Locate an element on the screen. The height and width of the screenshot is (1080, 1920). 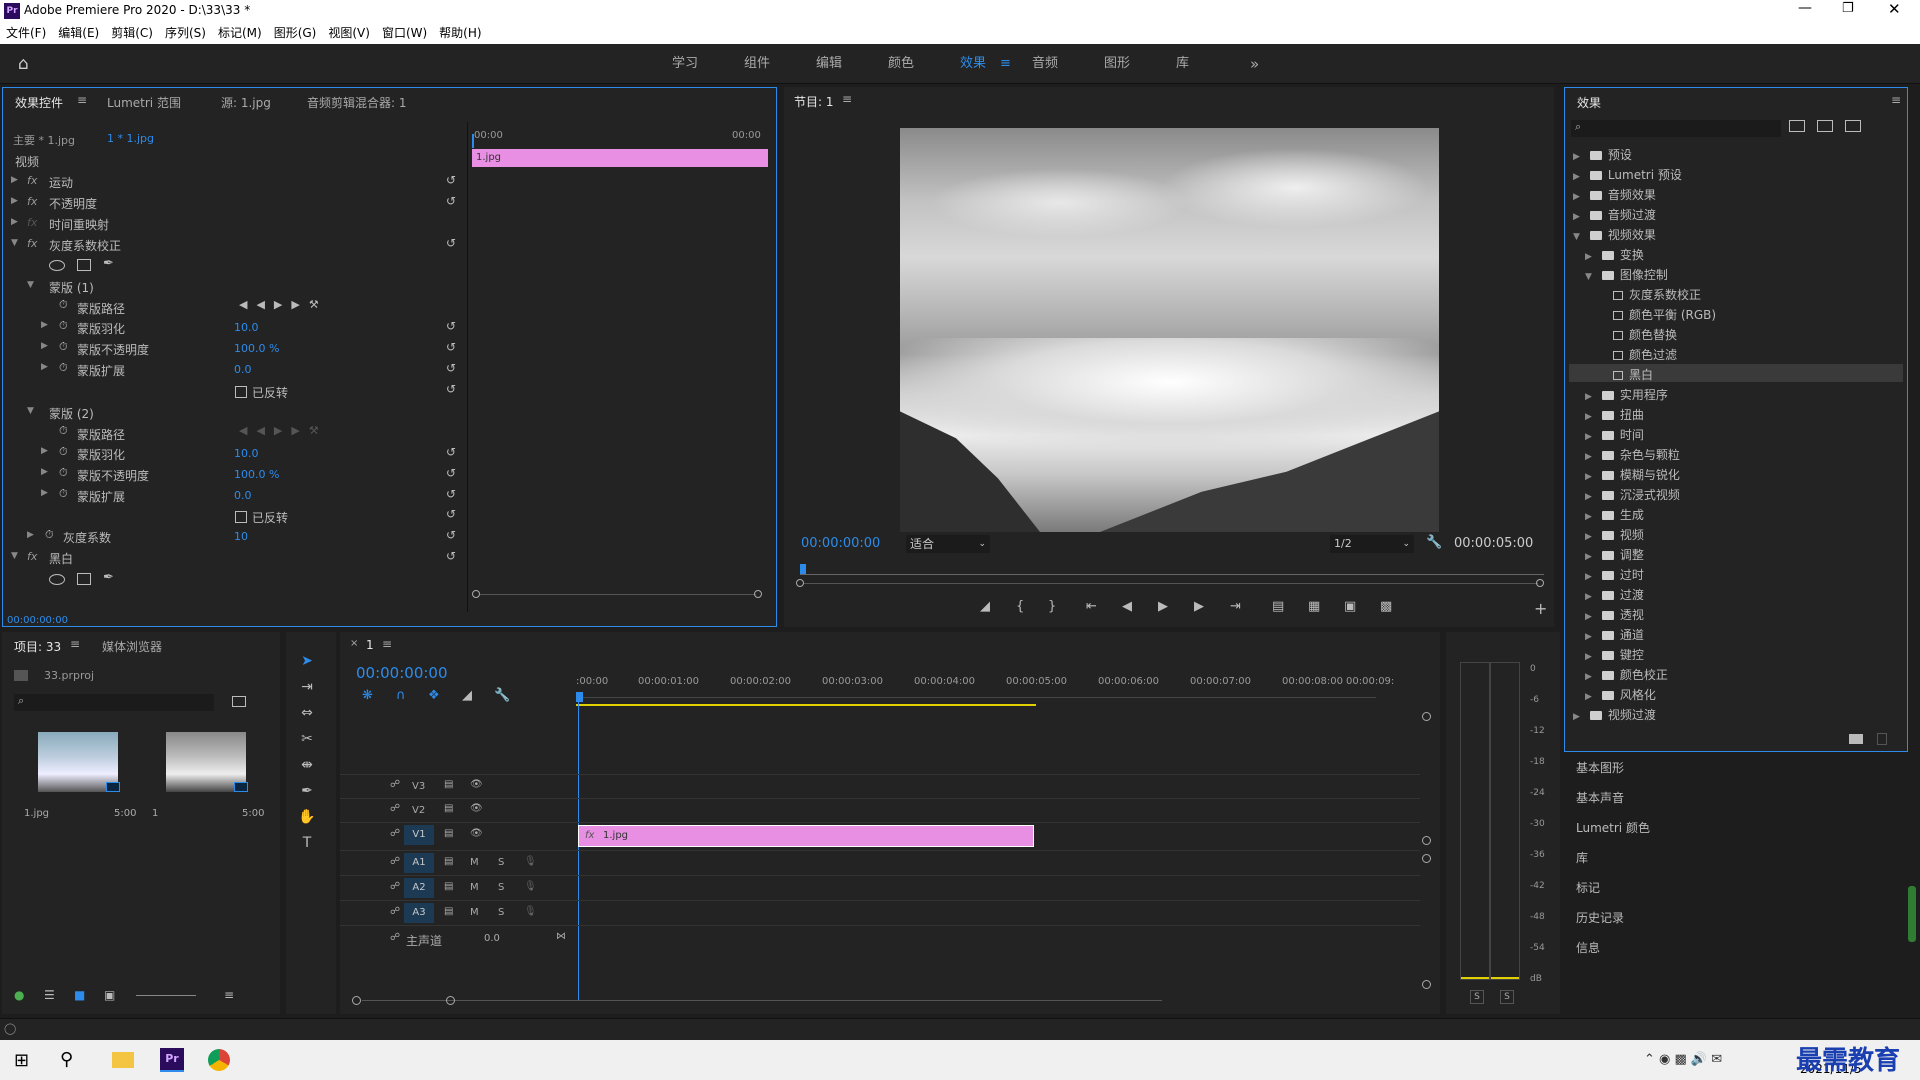
ws-libraries: 库 is located at coordinates (1182, 64).